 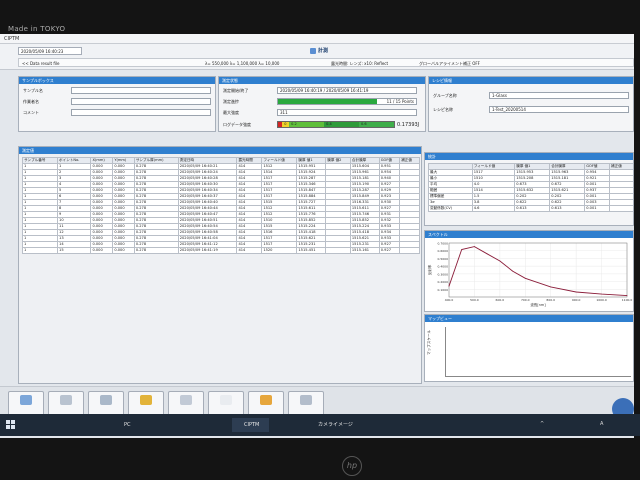 What do you see at coordinates (141, 112) in the screenshot?
I see `comment-input` at bounding box center [141, 112].